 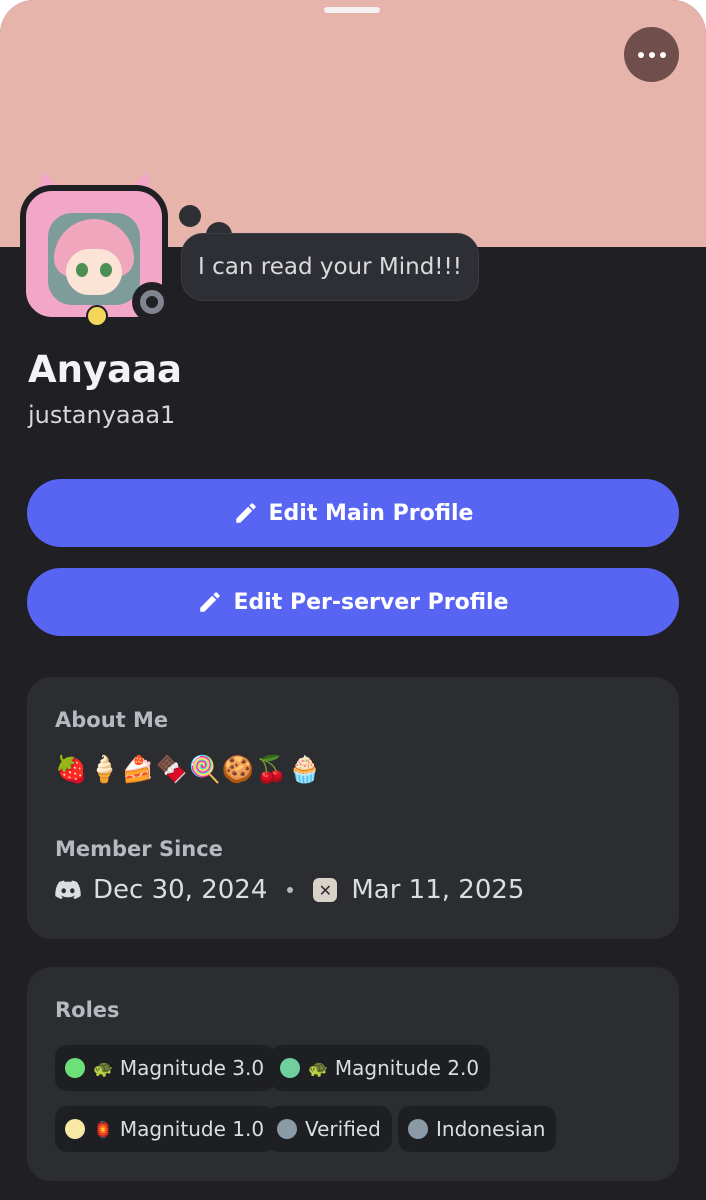 What do you see at coordinates (192, 1129) in the screenshot?
I see `role-label: Magnitude 1.0` at bounding box center [192, 1129].